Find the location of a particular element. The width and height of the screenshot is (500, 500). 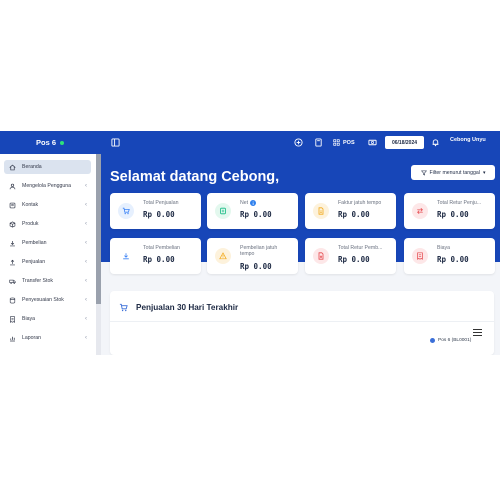

wallet-icon is located at coordinates (223, 211).